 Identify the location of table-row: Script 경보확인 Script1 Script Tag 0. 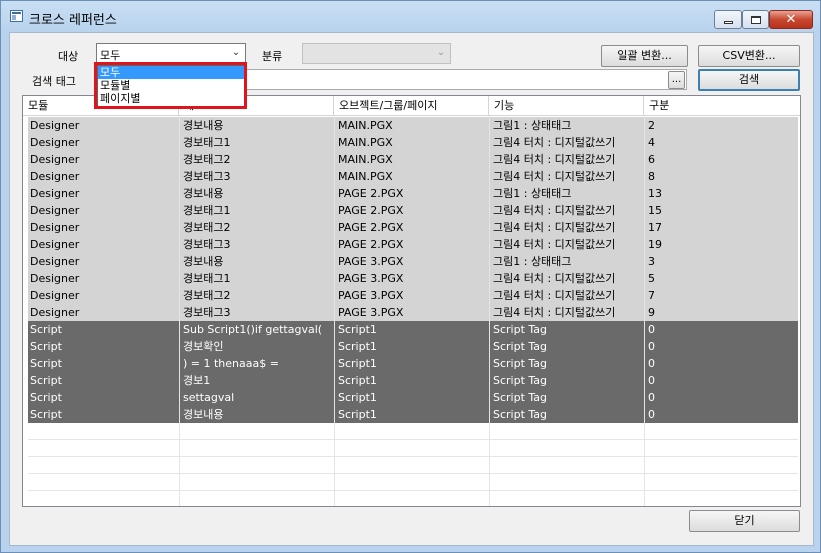
(413, 346).